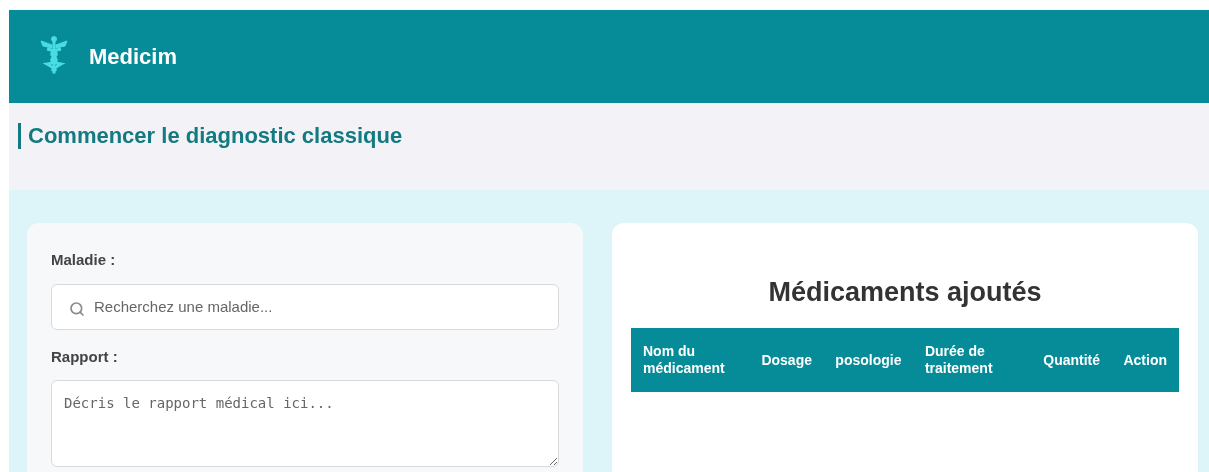 The height and width of the screenshot is (472, 1209). What do you see at coordinates (868, 360) in the screenshot?
I see `column-header: posologie` at bounding box center [868, 360].